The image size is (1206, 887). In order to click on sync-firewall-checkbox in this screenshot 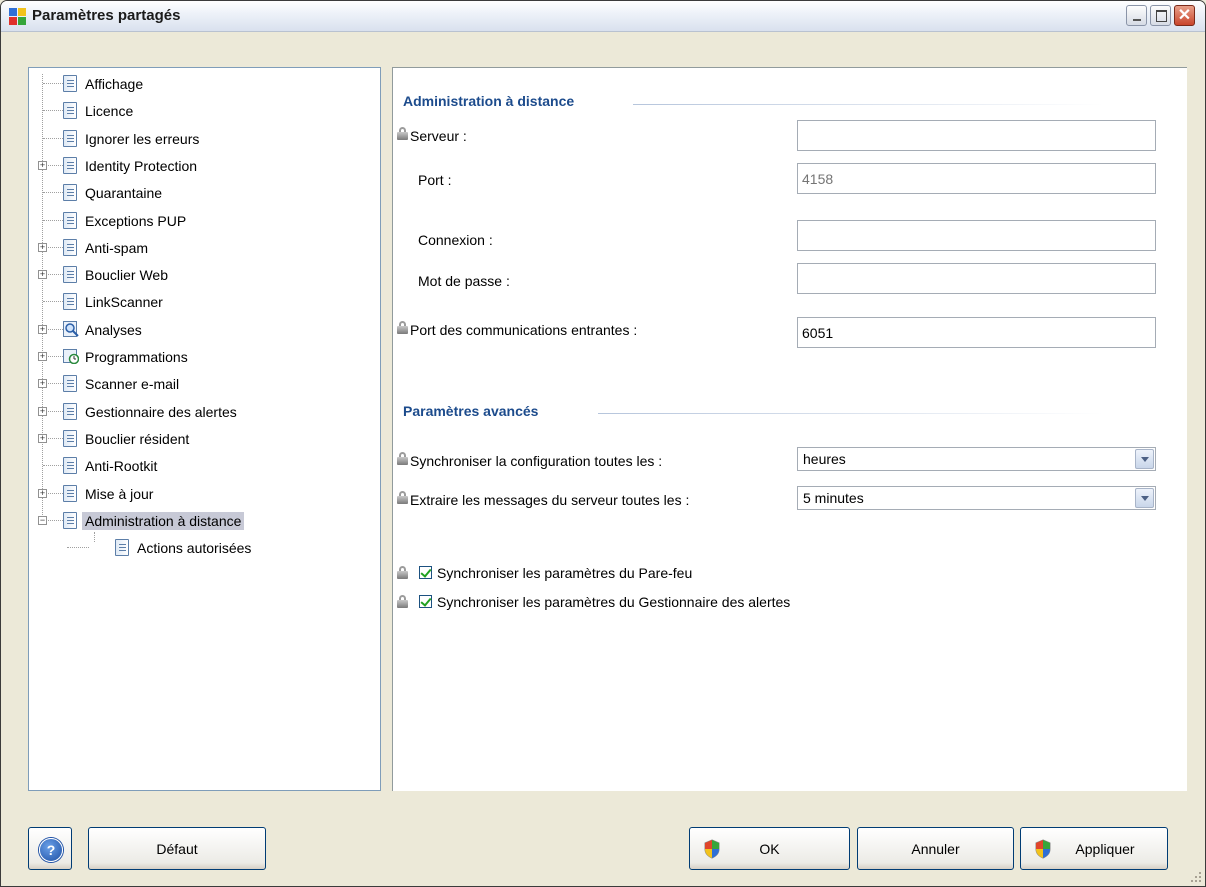, I will do `click(425, 572)`.